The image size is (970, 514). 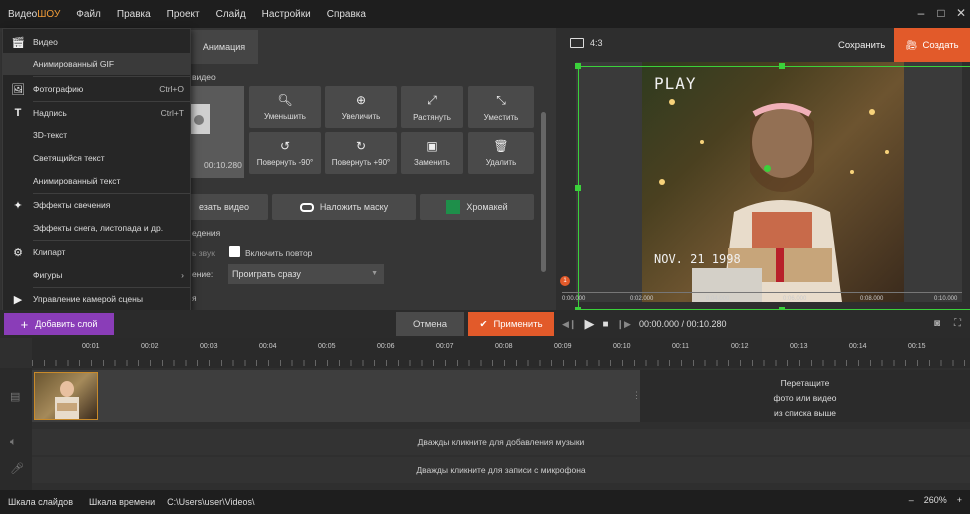 I want to click on rewind-icon: ◀❙, so click(x=569, y=324).